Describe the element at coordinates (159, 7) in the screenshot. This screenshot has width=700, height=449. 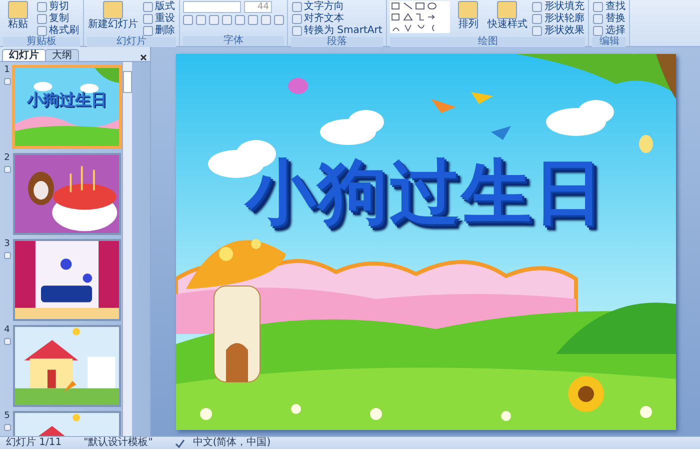
I see `ribbon-button: 版式` at that location.